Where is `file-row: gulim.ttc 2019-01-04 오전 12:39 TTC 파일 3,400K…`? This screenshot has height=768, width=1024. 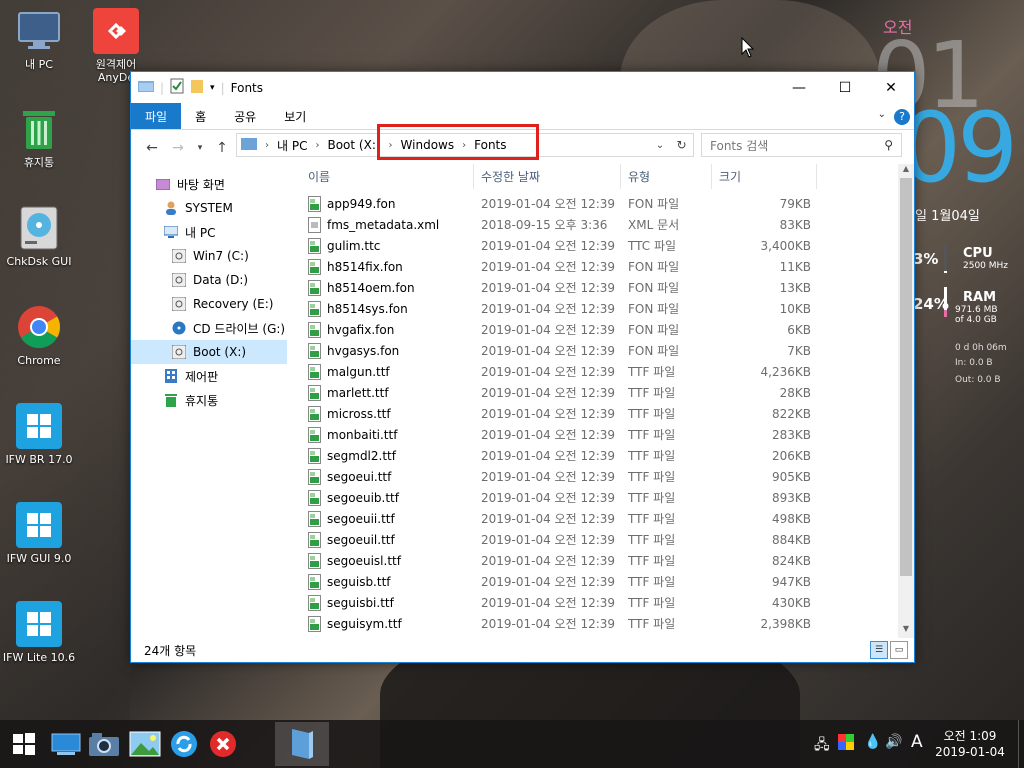
file-row: gulim.ttc 2019-01-04 오전 12:39 TTC 파일 3,400K… is located at coordinates (600, 245).